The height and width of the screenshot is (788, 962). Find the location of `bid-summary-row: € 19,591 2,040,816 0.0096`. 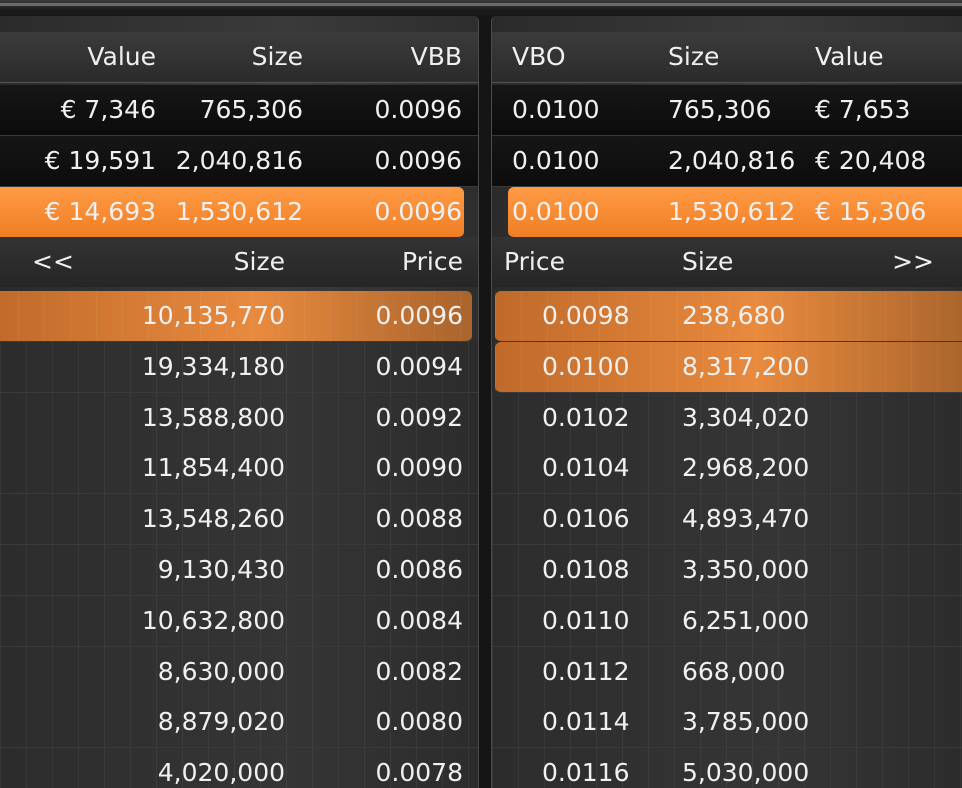

bid-summary-row: € 19,591 2,040,816 0.0096 is located at coordinates (239, 161).